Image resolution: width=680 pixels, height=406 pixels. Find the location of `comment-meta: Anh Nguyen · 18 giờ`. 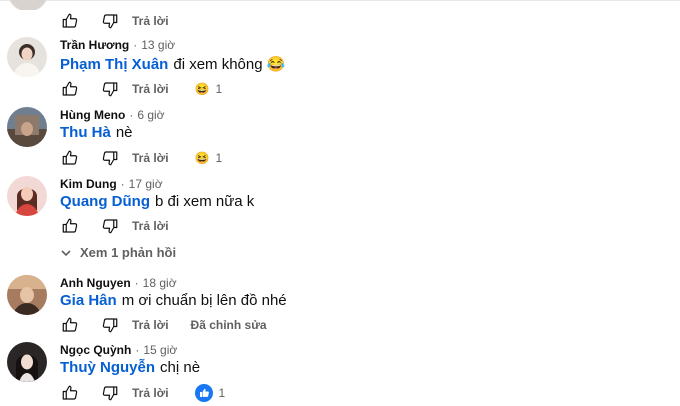

comment-meta: Anh Nguyen · 18 giờ is located at coordinates (118, 283).